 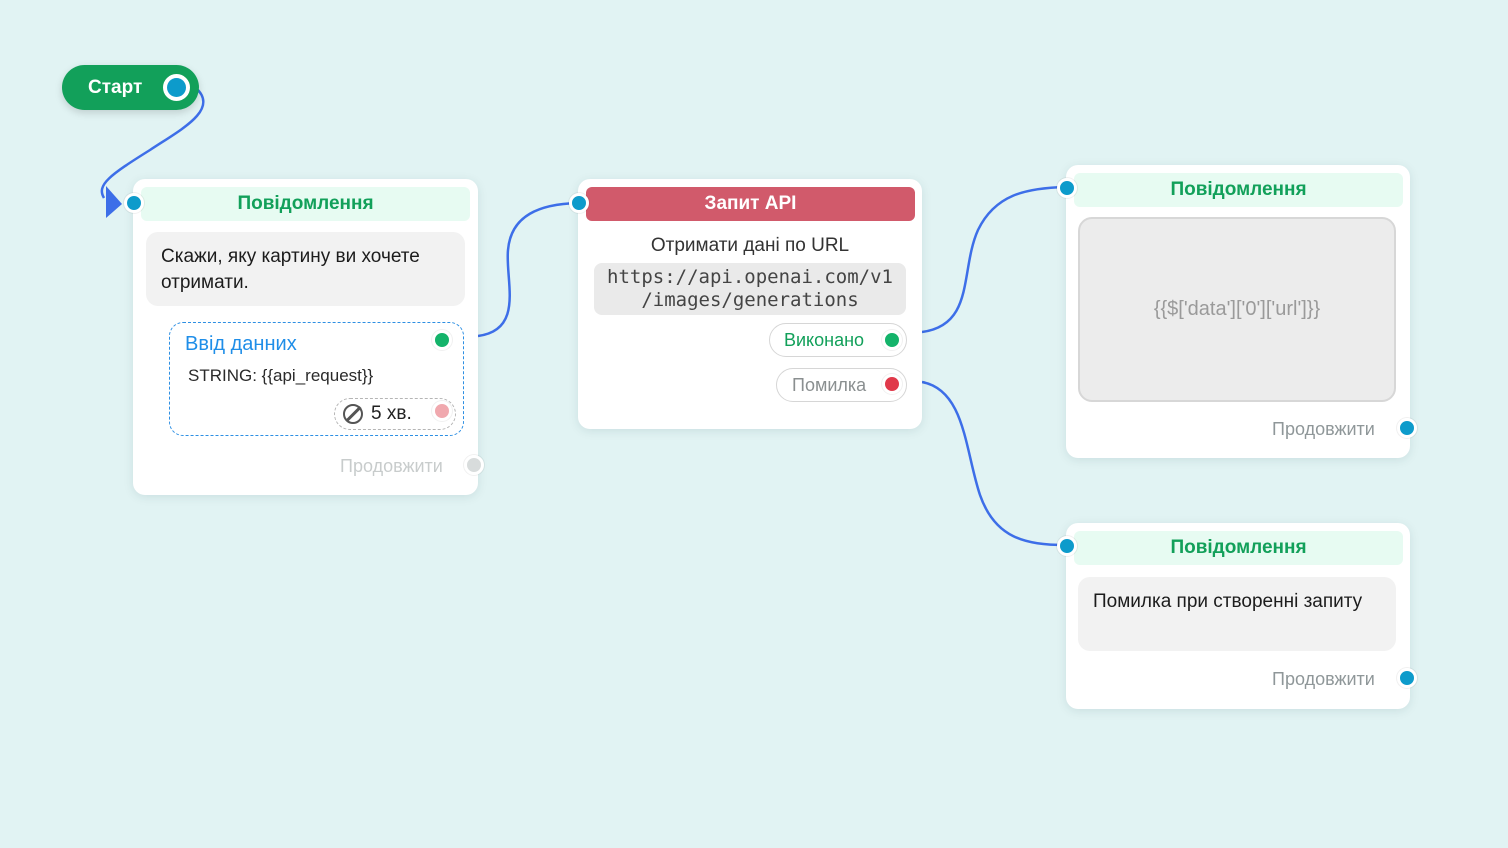 I want to click on input-success-connector, so click(x=442, y=340).